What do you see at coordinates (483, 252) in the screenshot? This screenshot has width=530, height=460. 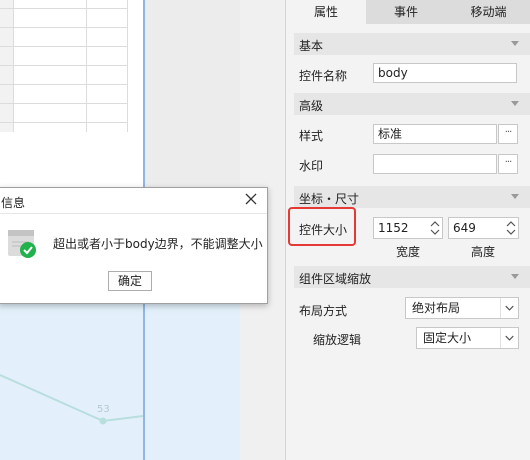 I see `height-caption: 高度` at bounding box center [483, 252].